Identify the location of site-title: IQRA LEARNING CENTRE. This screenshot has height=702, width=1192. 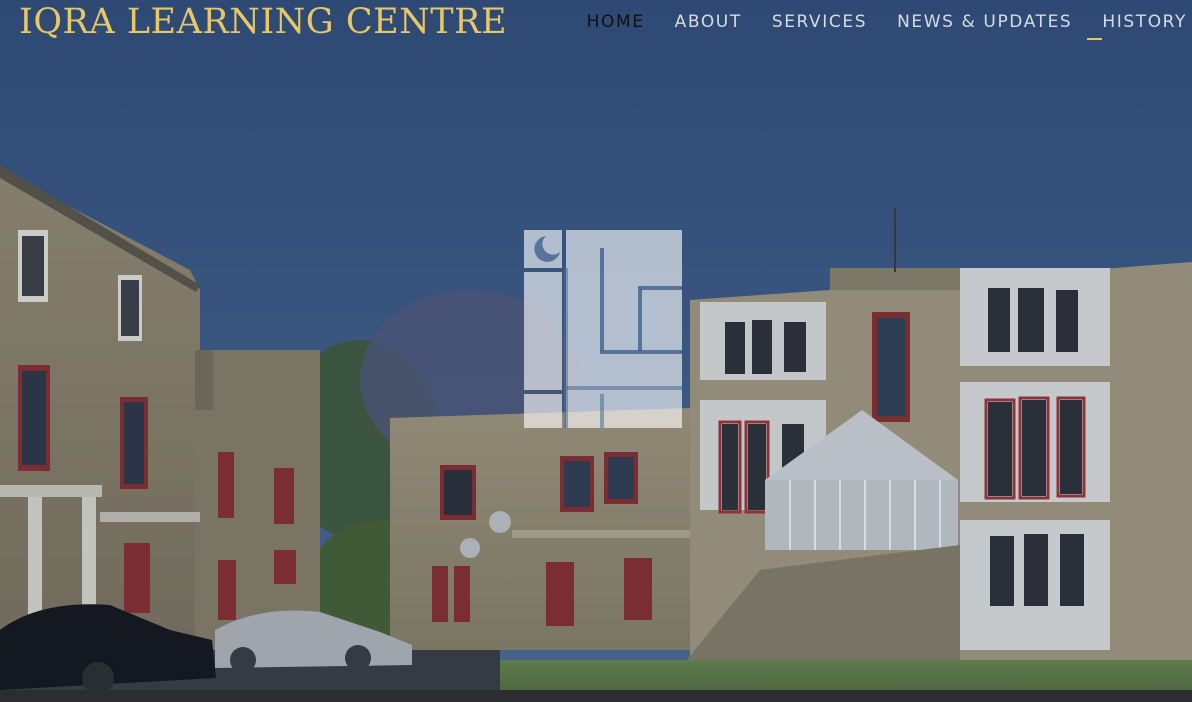
(263, 22).